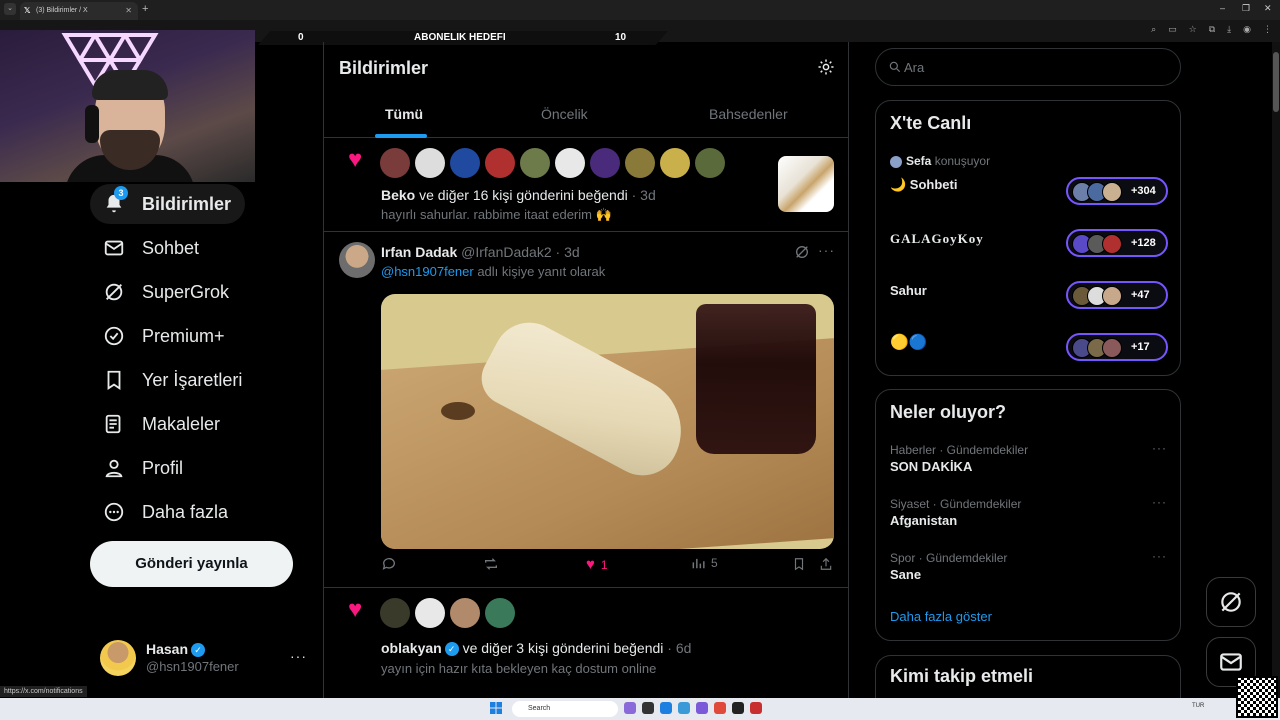  Describe the element at coordinates (564, 114) in the screenshot. I see `tab-priority: Öncelik` at that location.